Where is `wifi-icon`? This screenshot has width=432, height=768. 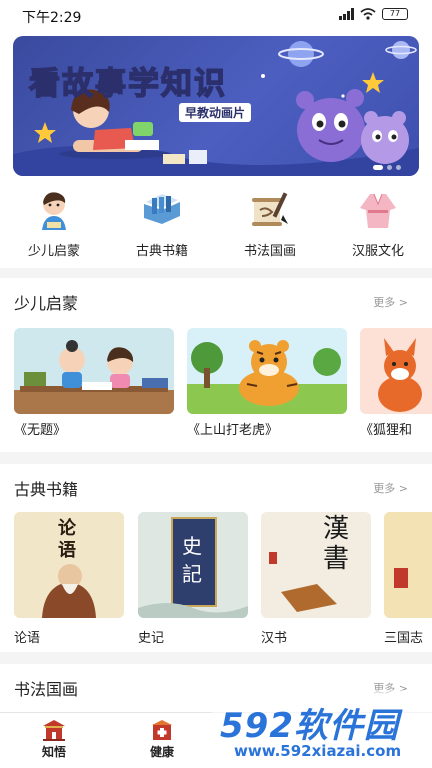 wifi-icon is located at coordinates (368, 14).